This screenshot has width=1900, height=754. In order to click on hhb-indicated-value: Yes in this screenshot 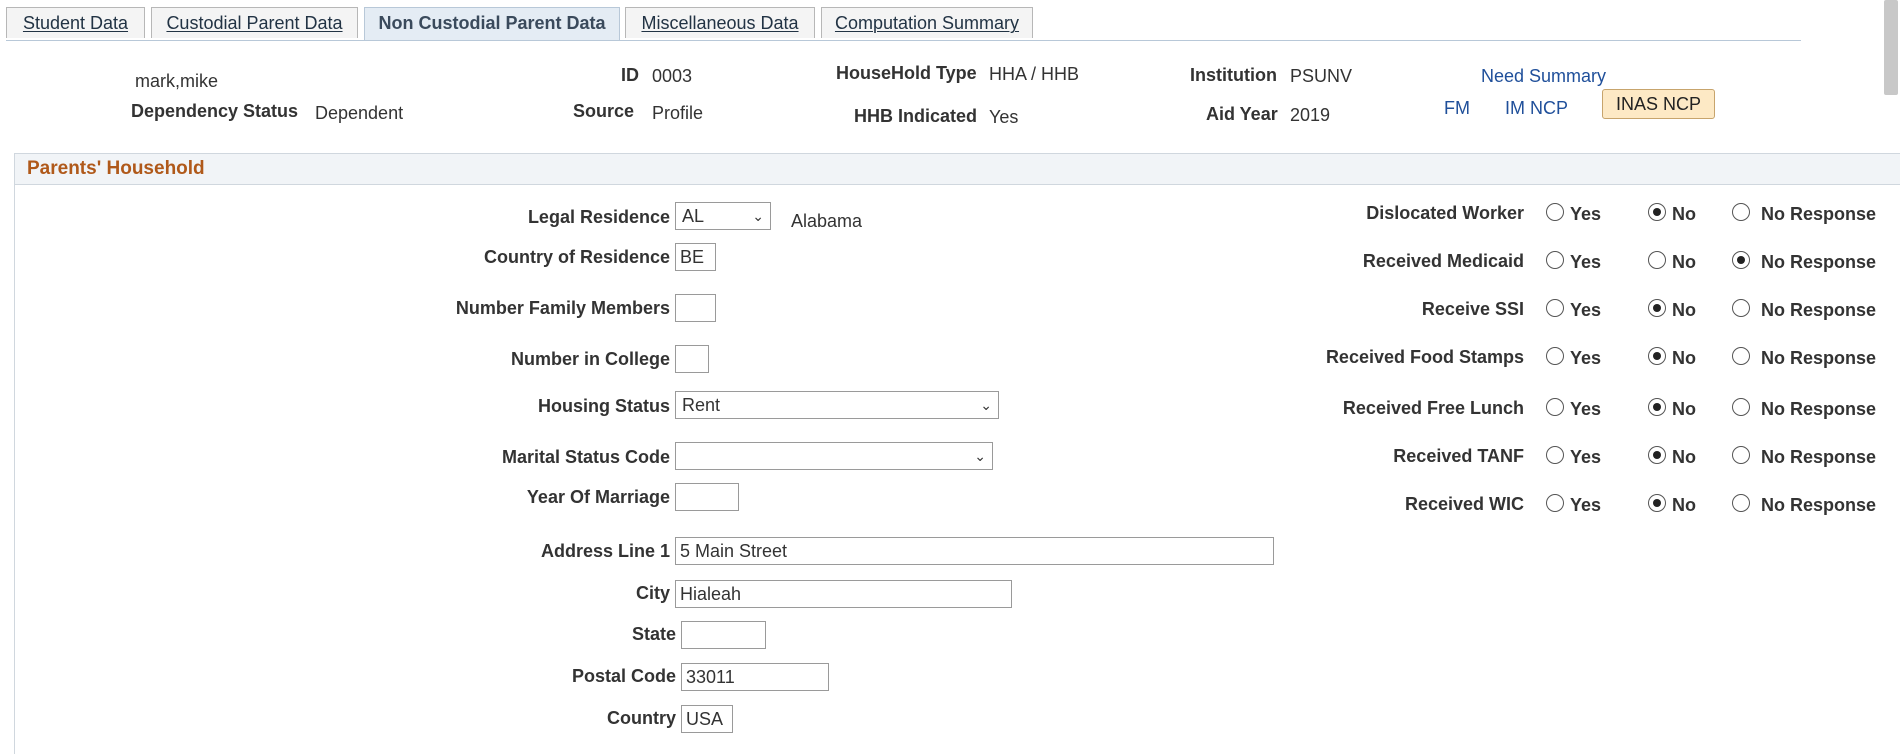, I will do `click(1004, 117)`.